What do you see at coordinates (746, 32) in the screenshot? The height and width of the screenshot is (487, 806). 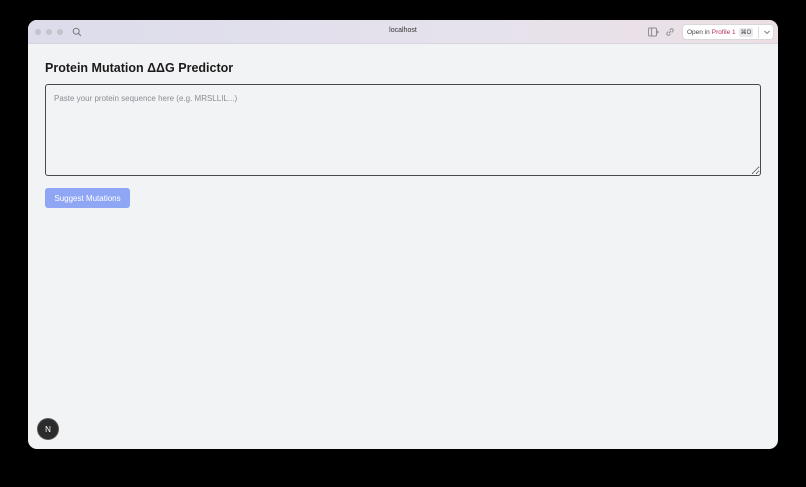 I see `shortcut-hint: ⌘O` at bounding box center [746, 32].